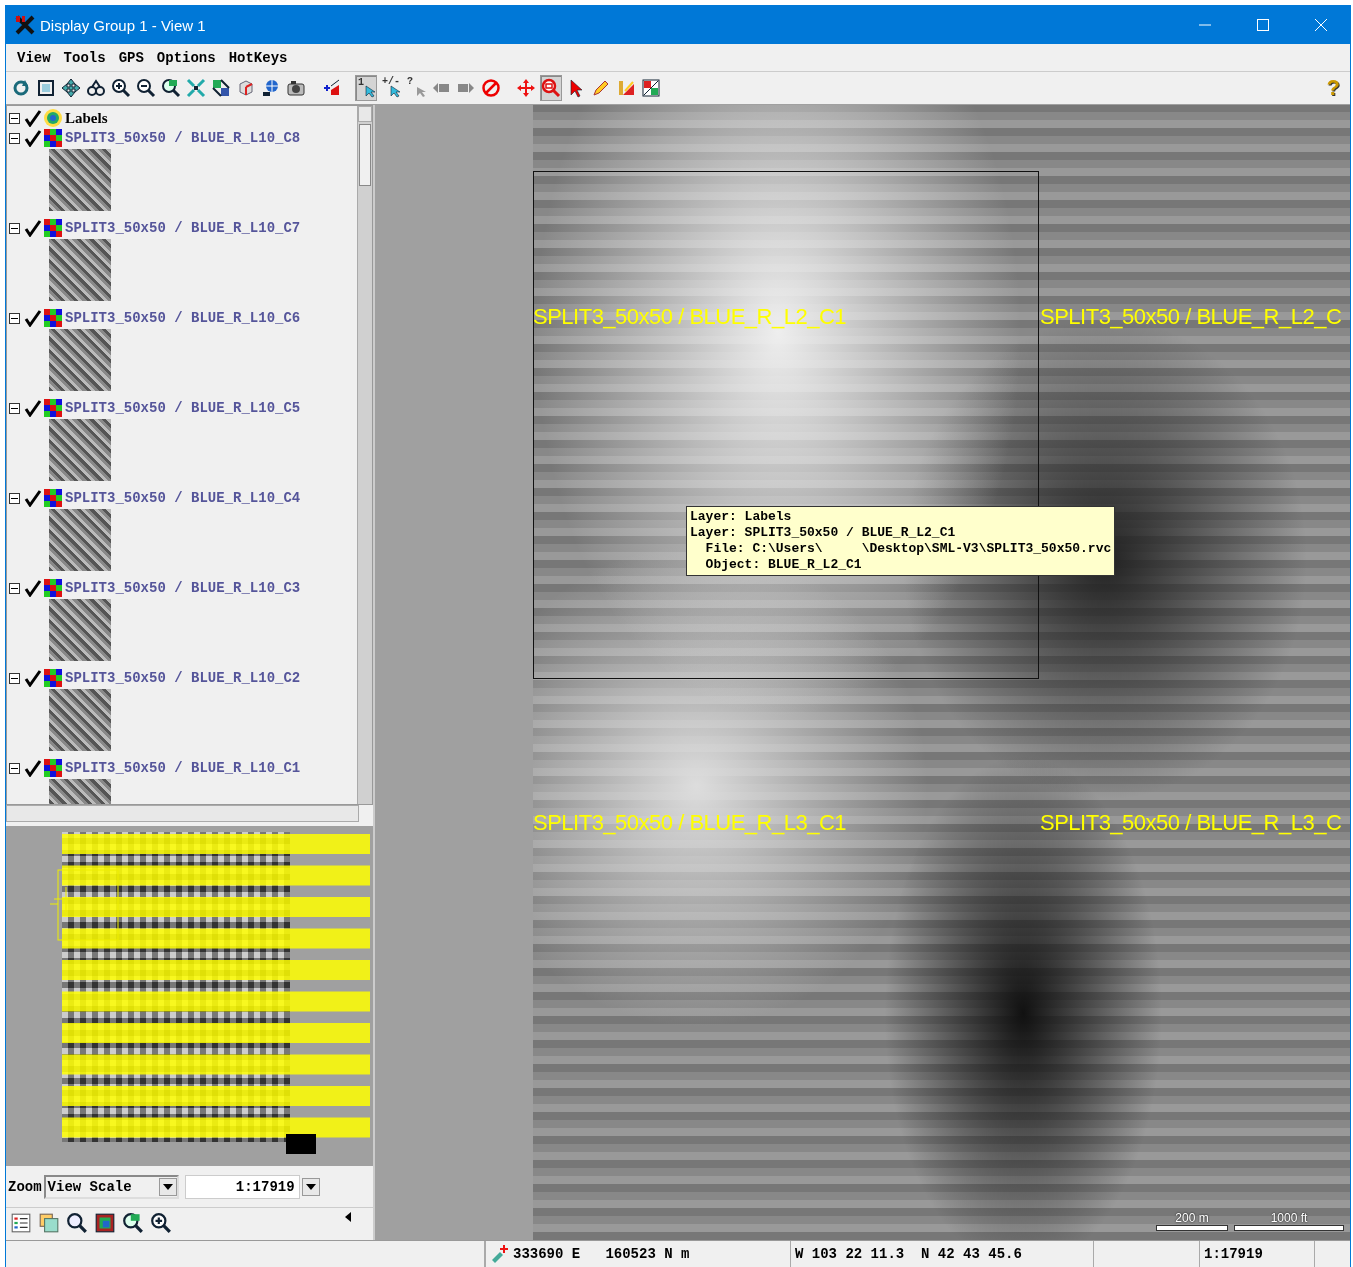  I want to click on maximize-icon, so click(1263, 25).